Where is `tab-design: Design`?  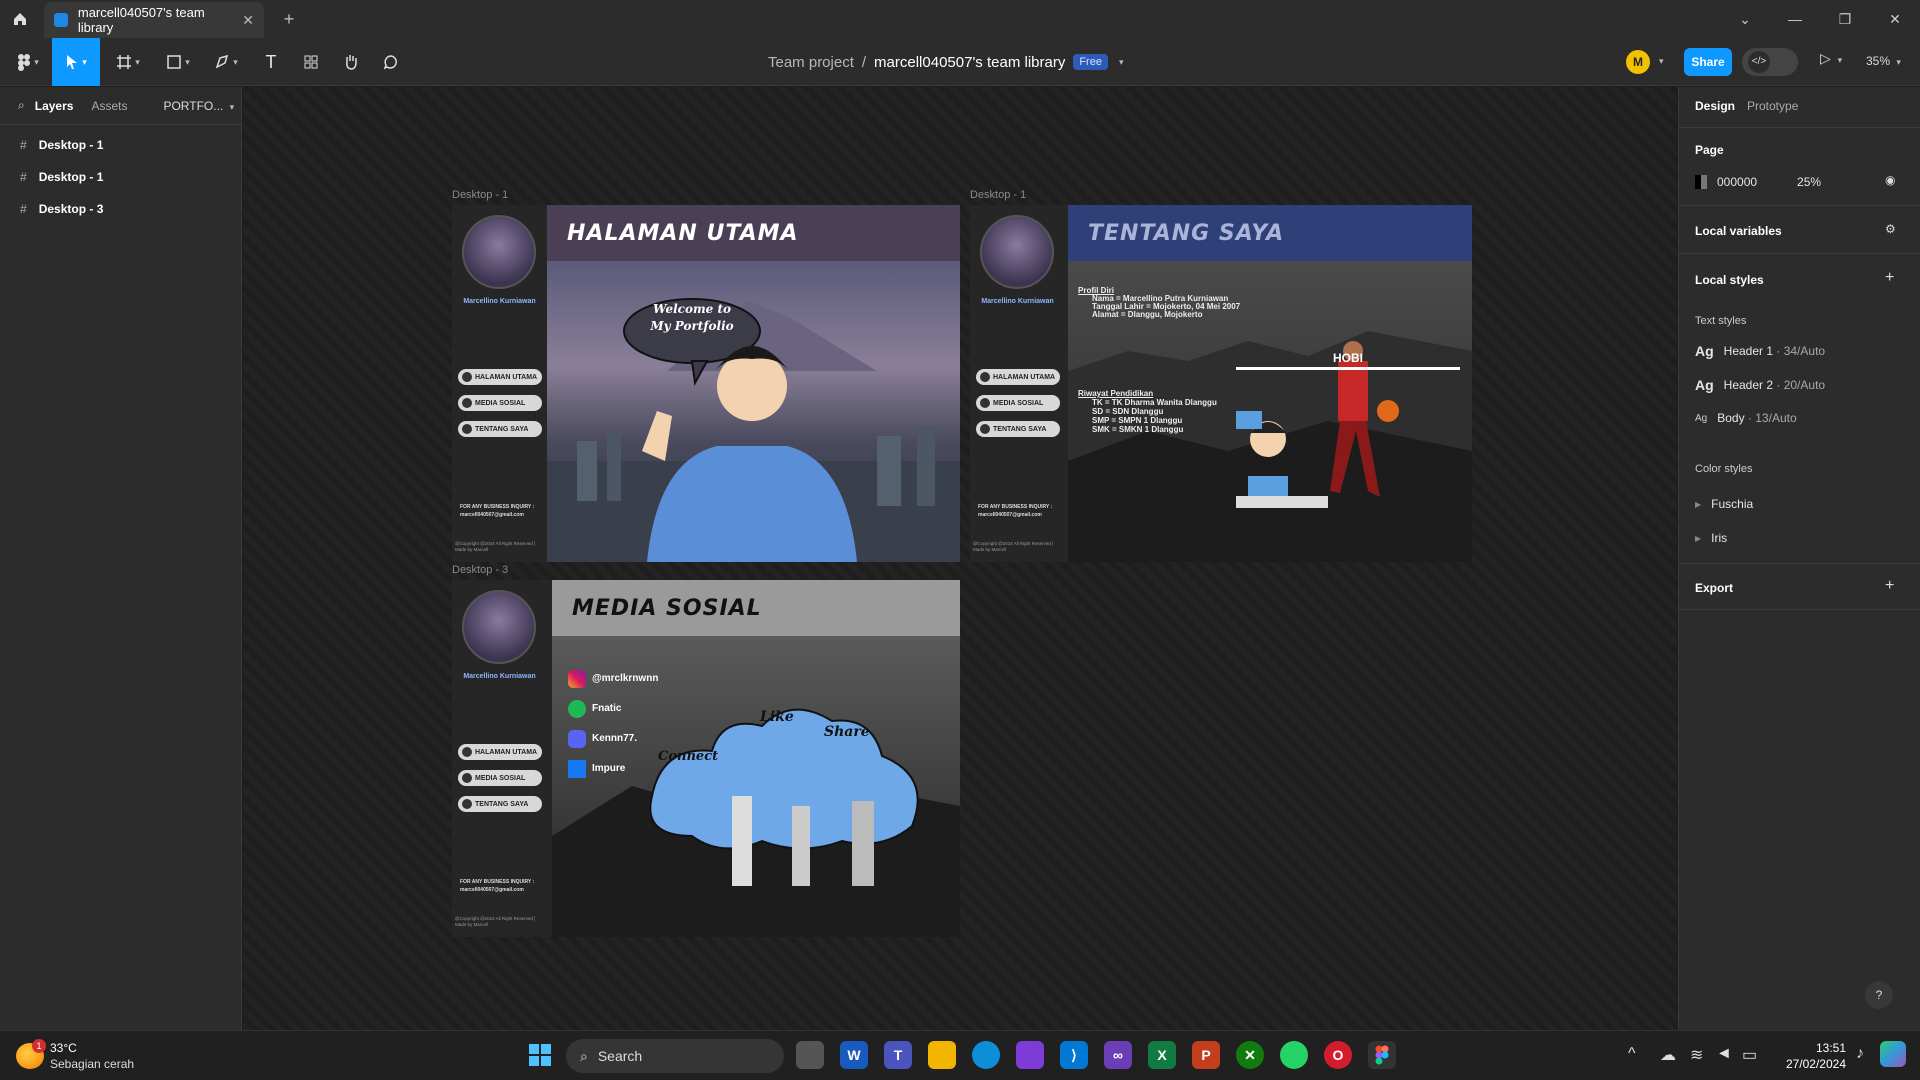 tab-design: Design is located at coordinates (1715, 106).